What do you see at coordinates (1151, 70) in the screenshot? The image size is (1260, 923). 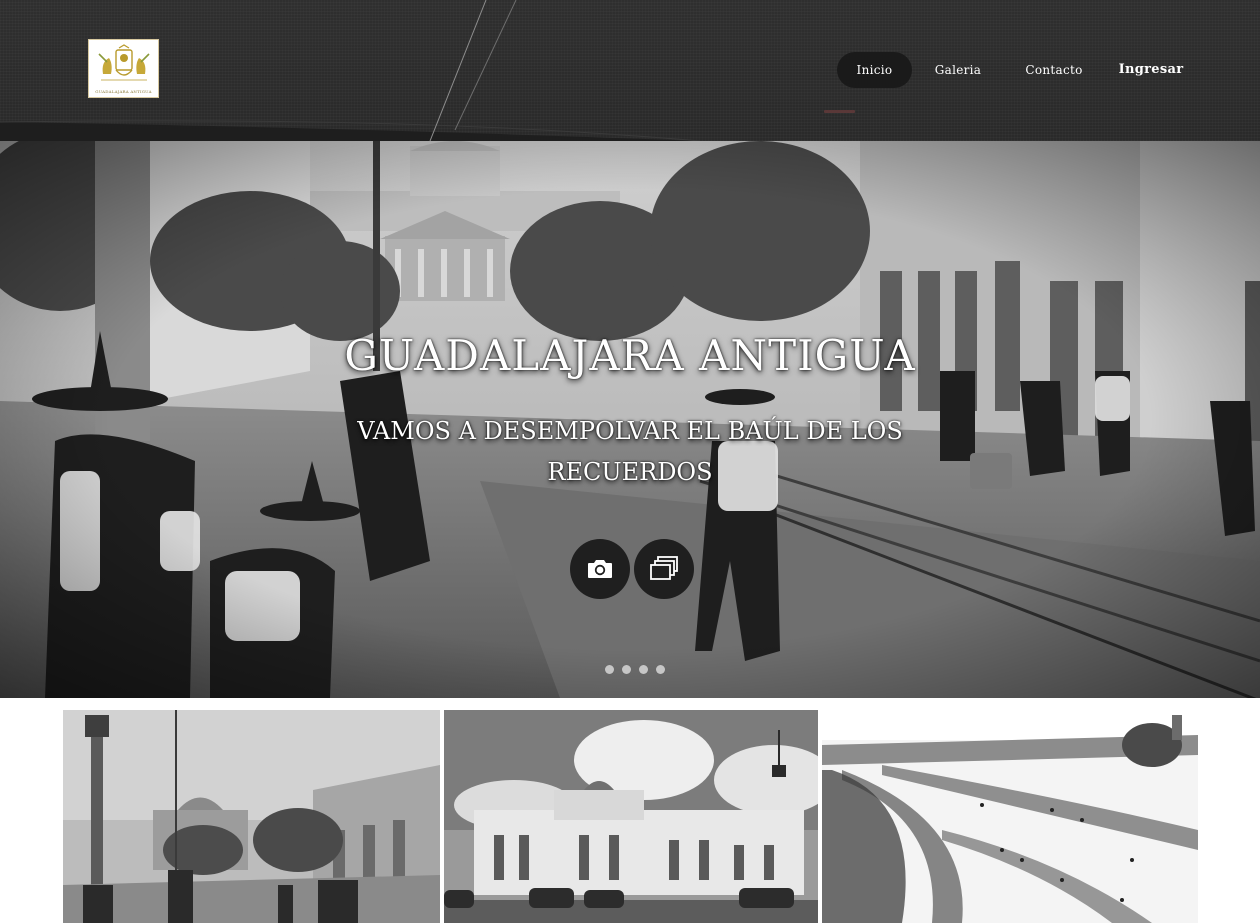 I see `nav-ingresar: Ingresar` at bounding box center [1151, 70].